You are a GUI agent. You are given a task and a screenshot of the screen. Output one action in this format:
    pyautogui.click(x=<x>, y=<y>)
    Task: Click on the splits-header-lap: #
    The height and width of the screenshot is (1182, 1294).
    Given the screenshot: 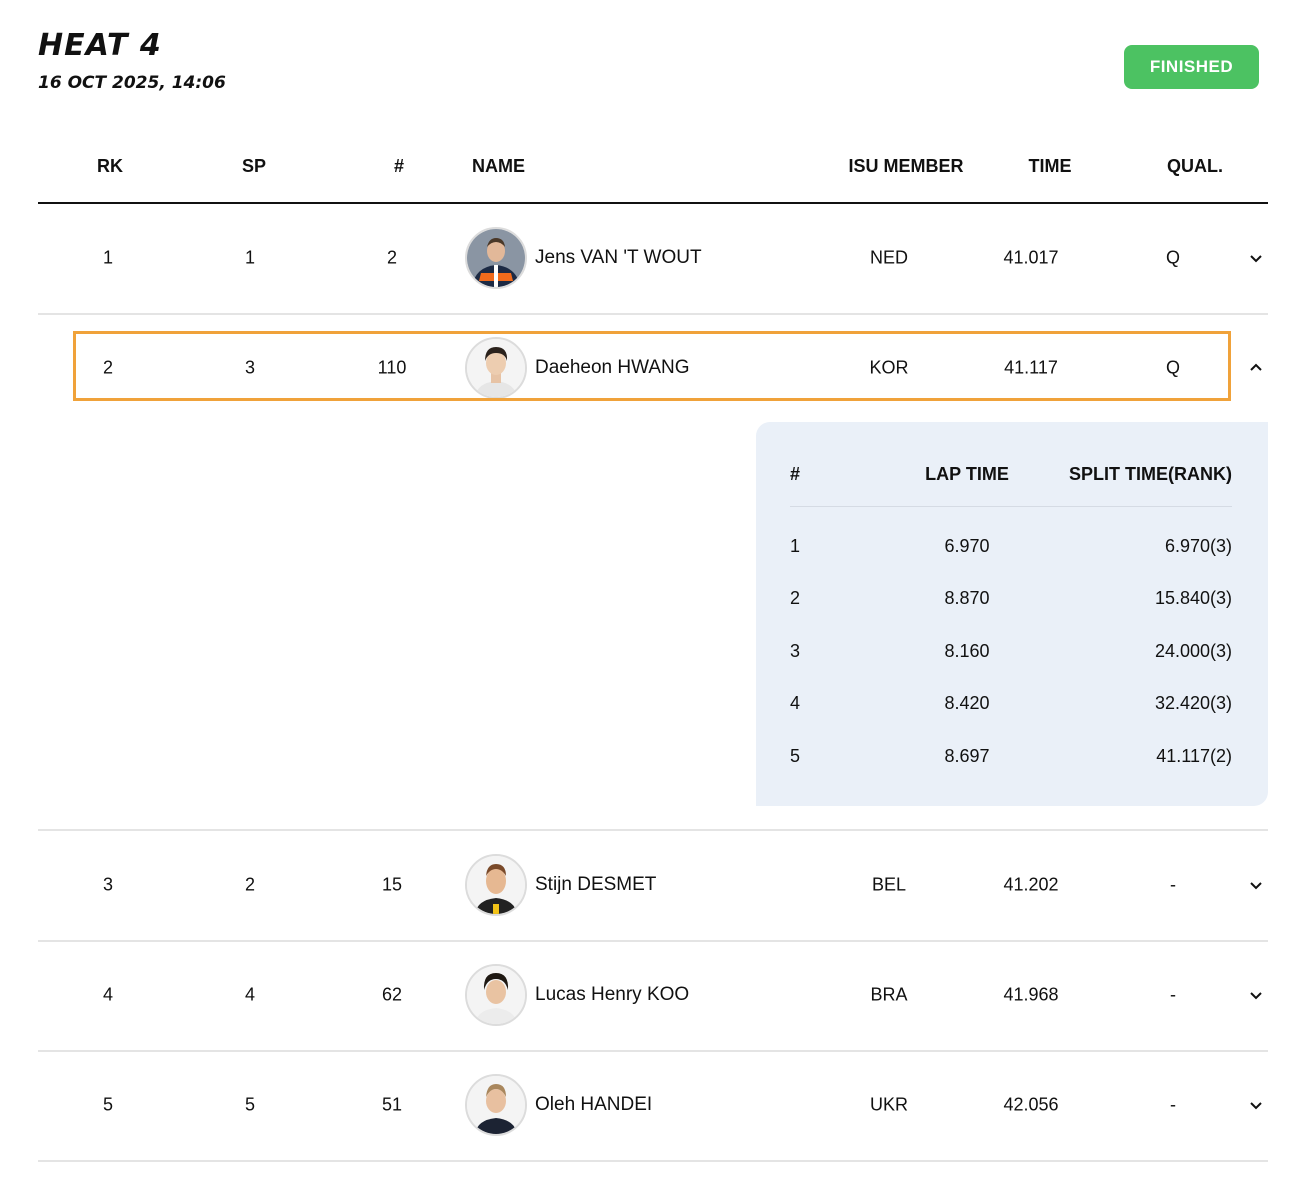 What is the action you would take?
    pyautogui.click(x=795, y=474)
    